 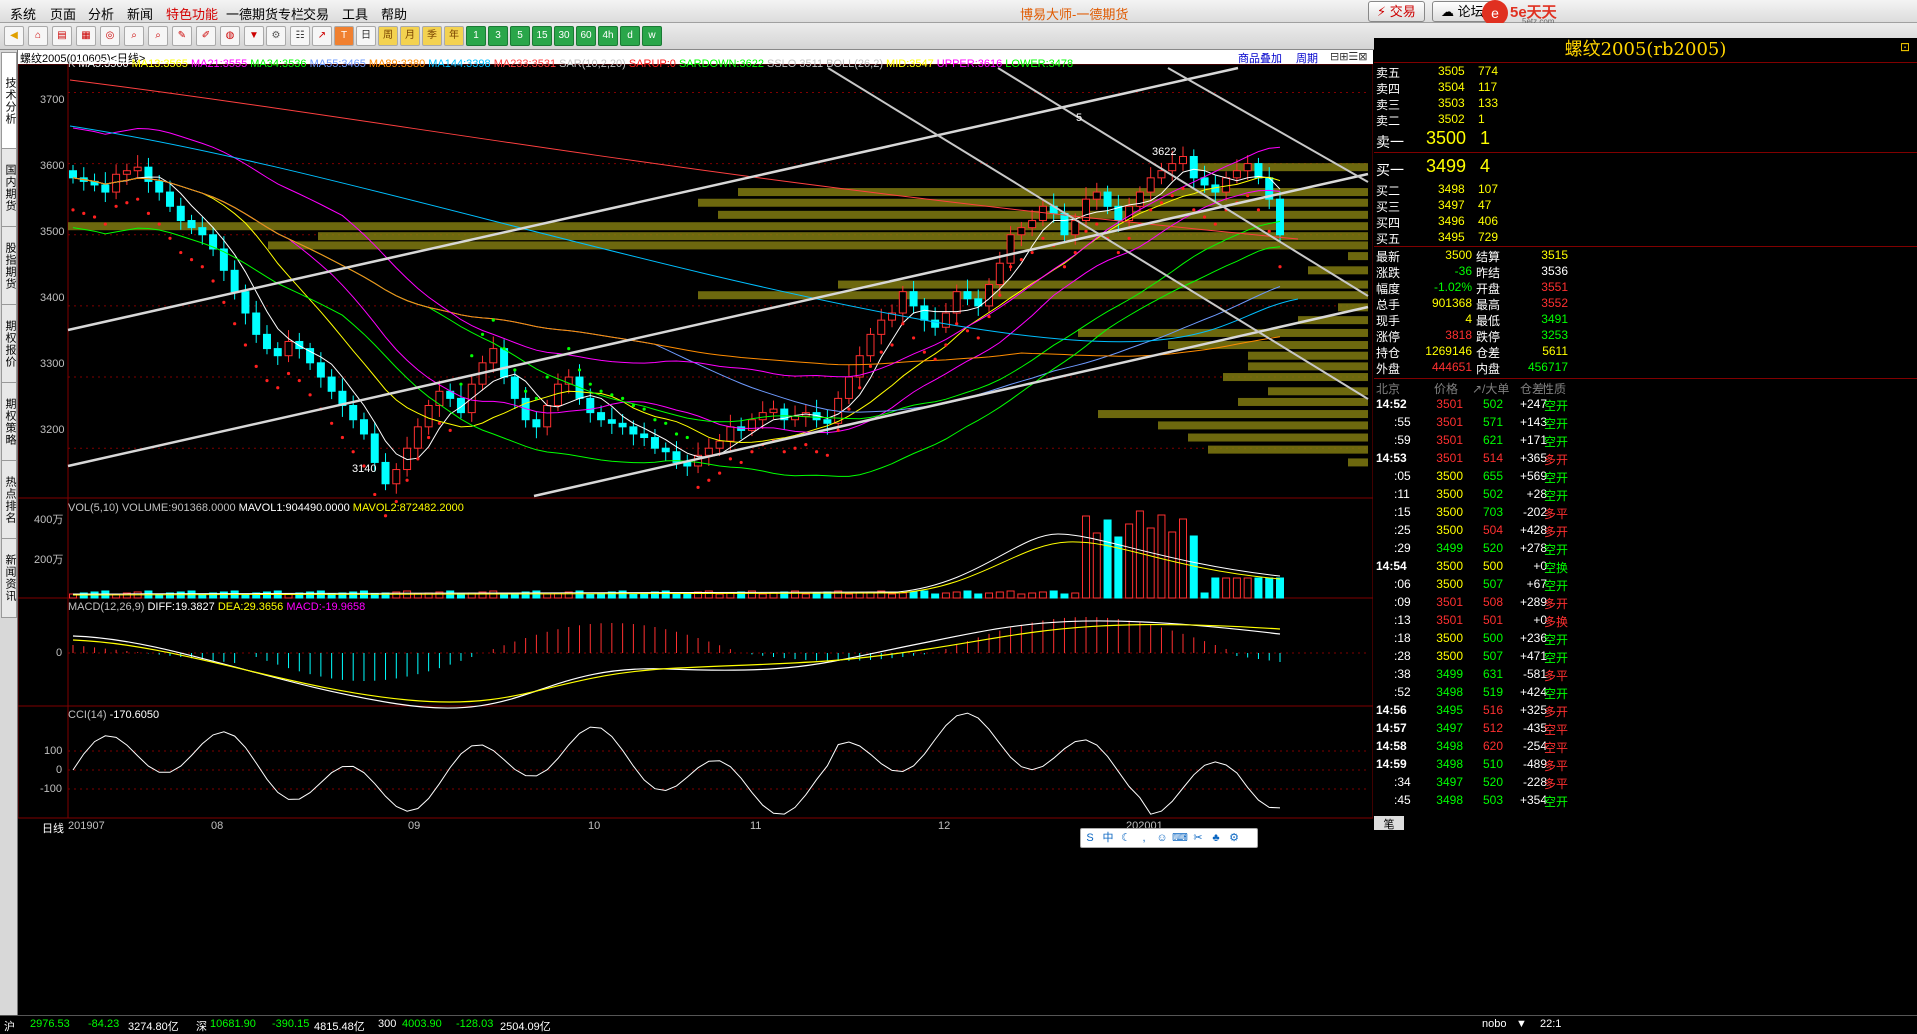 I want to click on period-5m: 5, so click(x=520, y=36).